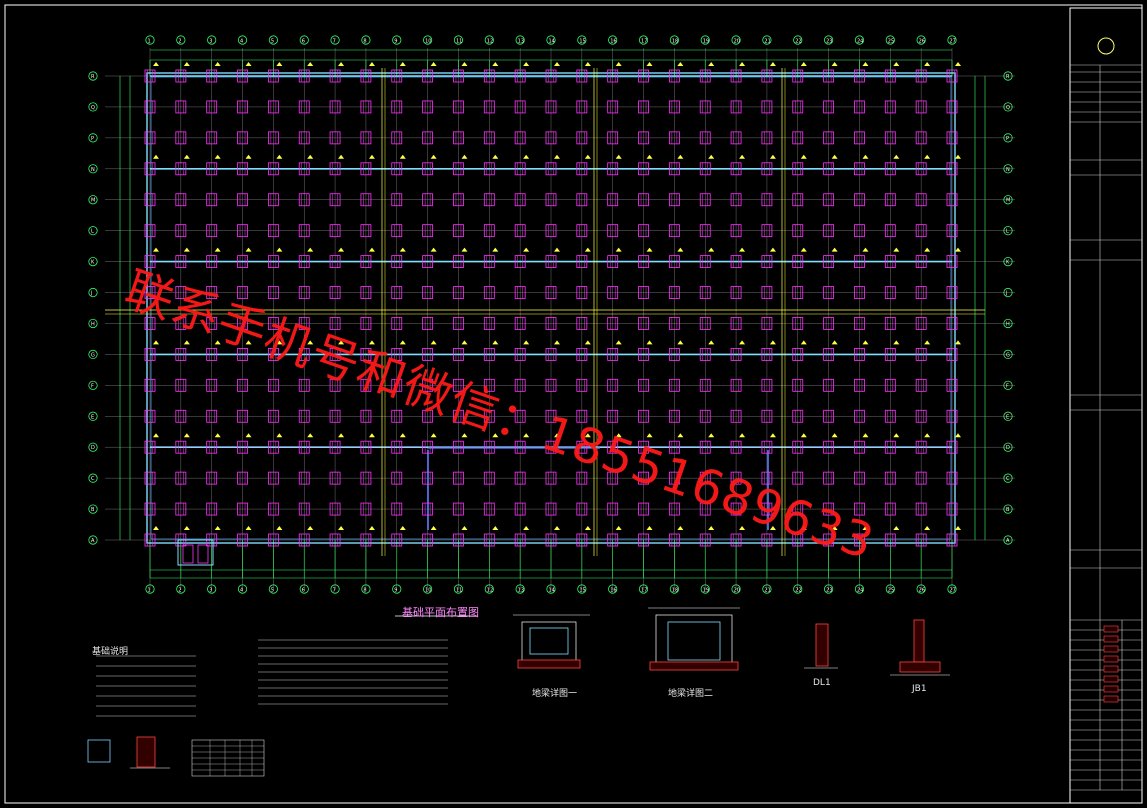  Describe the element at coordinates (737, 42) in the screenshot. I see `column-axis-label: 20` at that location.